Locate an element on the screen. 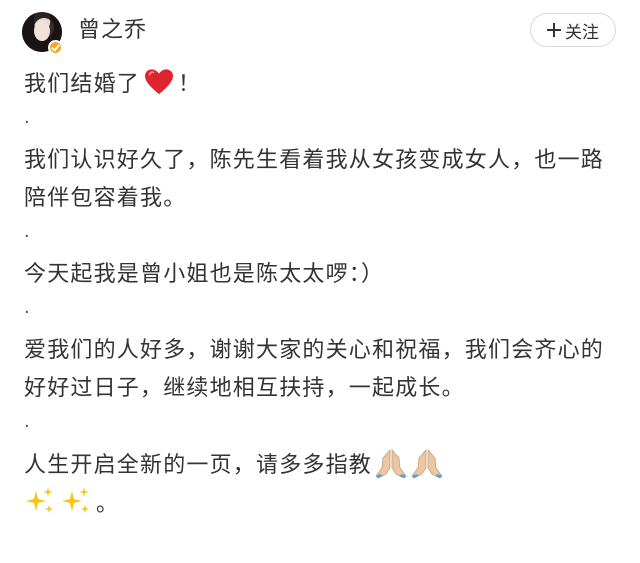 This screenshot has width=640, height=563. plus-icon is located at coordinates (554, 30).